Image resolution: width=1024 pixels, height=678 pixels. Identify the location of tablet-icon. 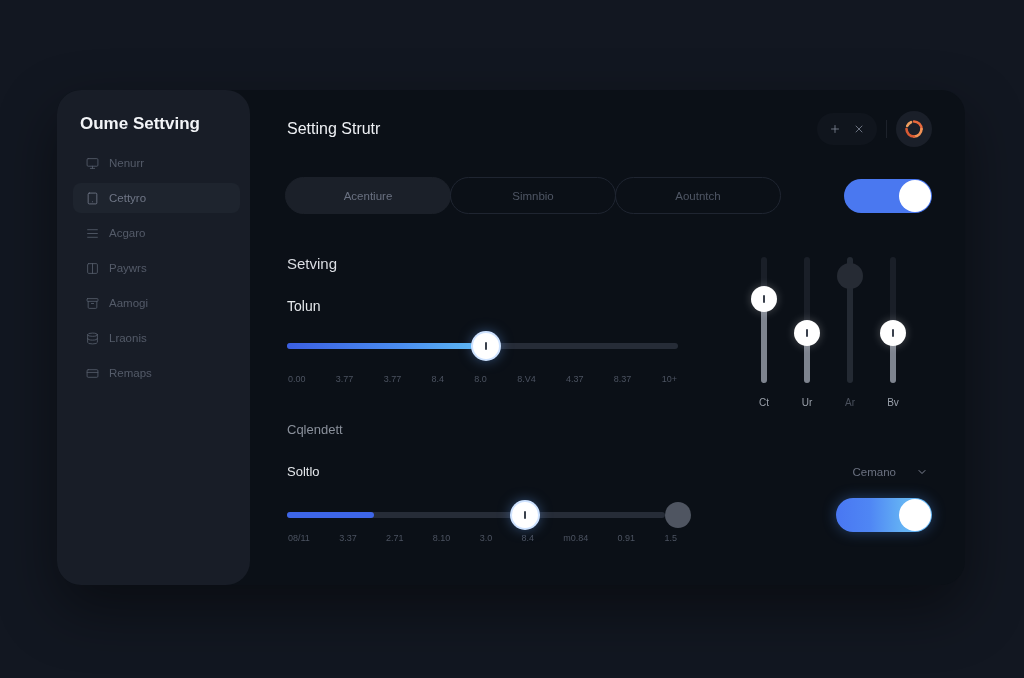
(92, 198).